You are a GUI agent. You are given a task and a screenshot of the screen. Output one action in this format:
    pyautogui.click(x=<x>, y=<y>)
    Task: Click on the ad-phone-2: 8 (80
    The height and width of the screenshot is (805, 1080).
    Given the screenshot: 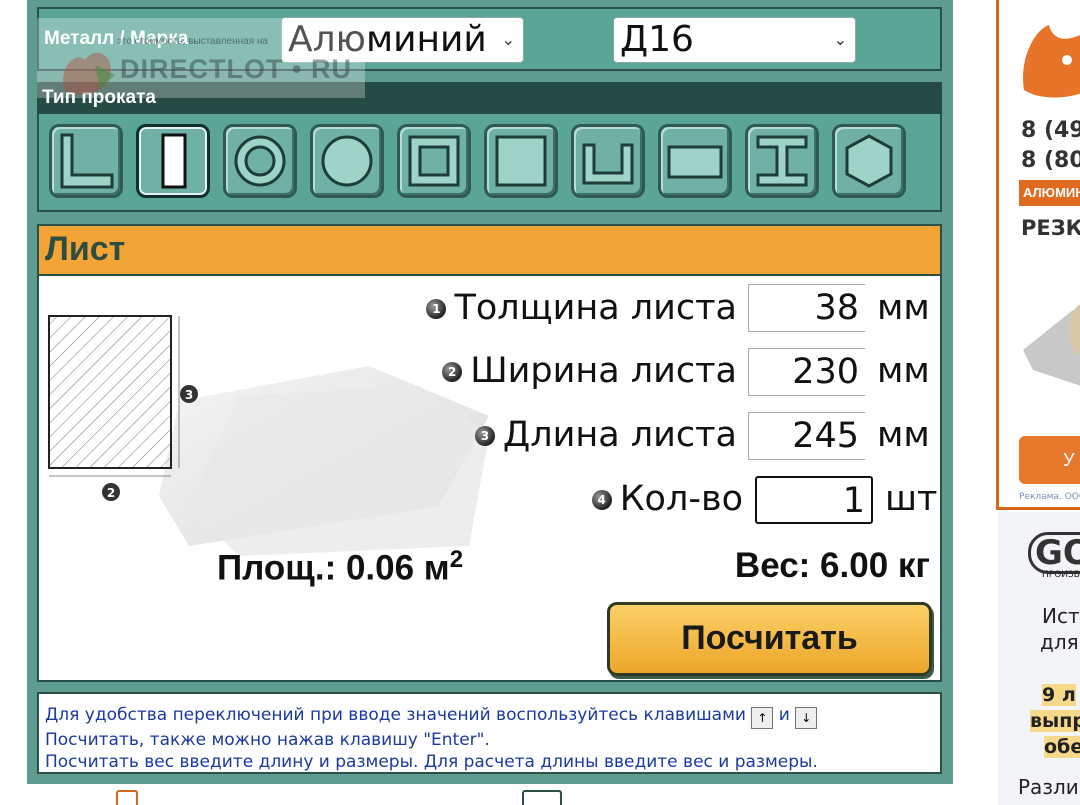 What is the action you would take?
    pyautogui.click(x=1050, y=160)
    